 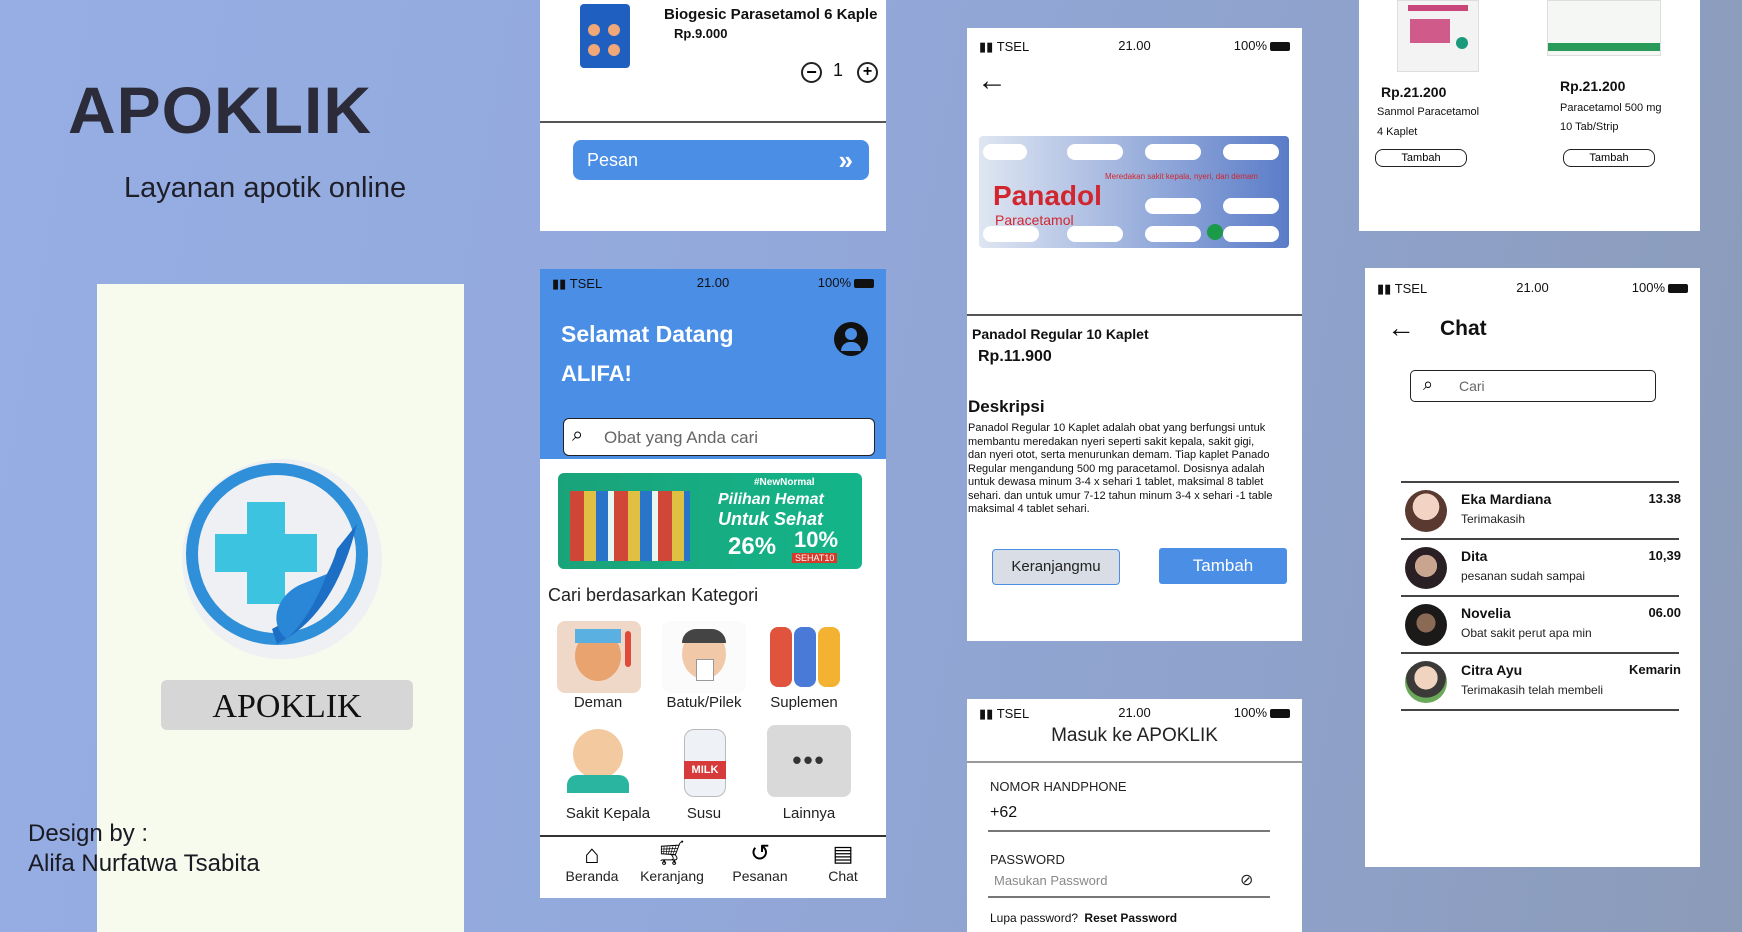 What do you see at coordinates (811, 72) in the screenshot?
I see `minus-icon: −` at bounding box center [811, 72].